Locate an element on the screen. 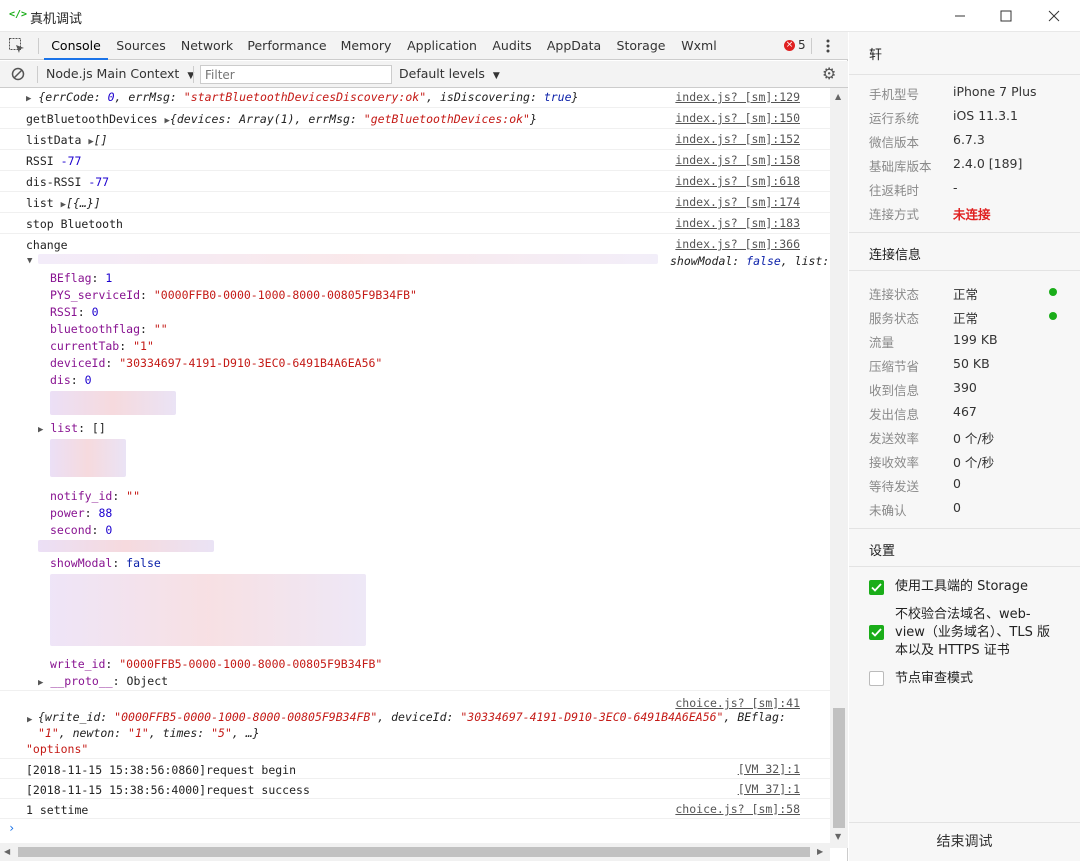 The width and height of the screenshot is (1080, 861). section-title: 连接信息 is located at coordinates (895, 255).